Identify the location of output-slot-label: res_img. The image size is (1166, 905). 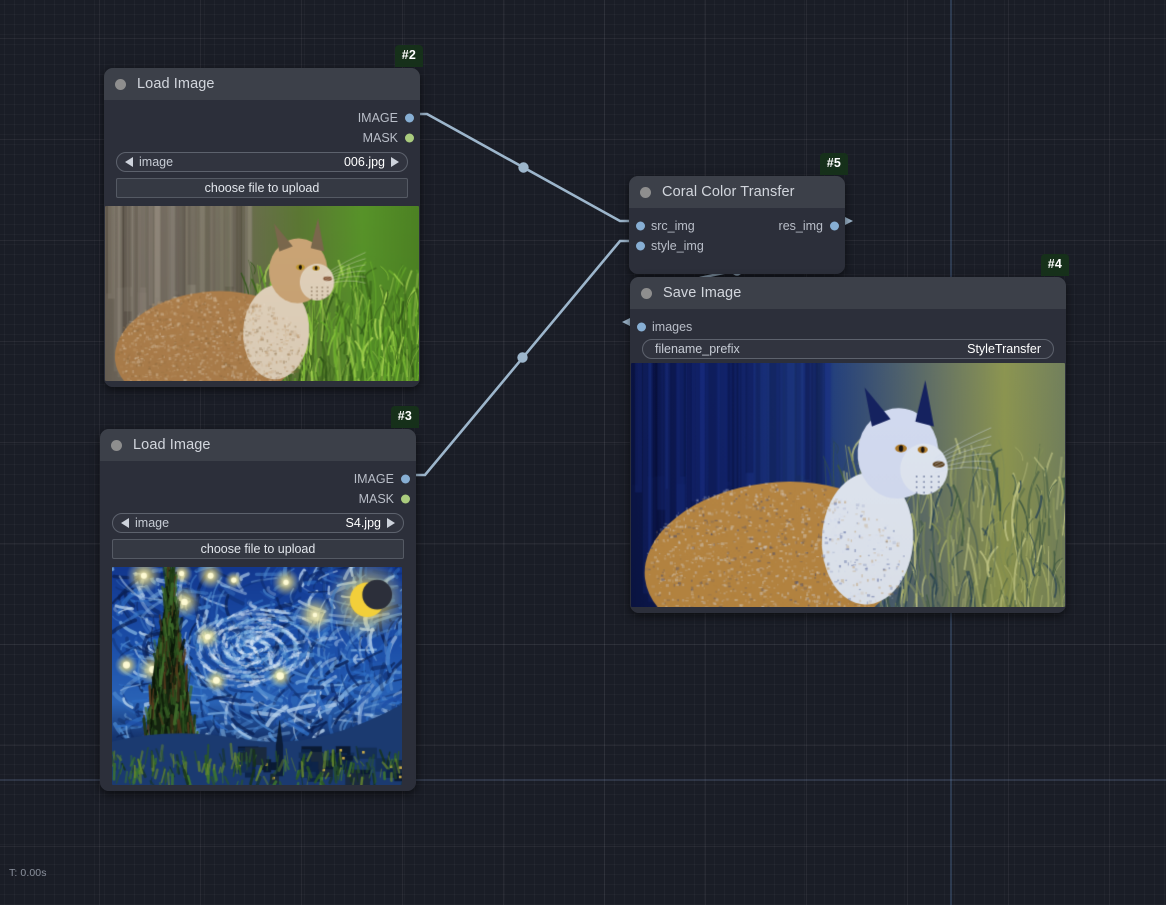
(800, 226).